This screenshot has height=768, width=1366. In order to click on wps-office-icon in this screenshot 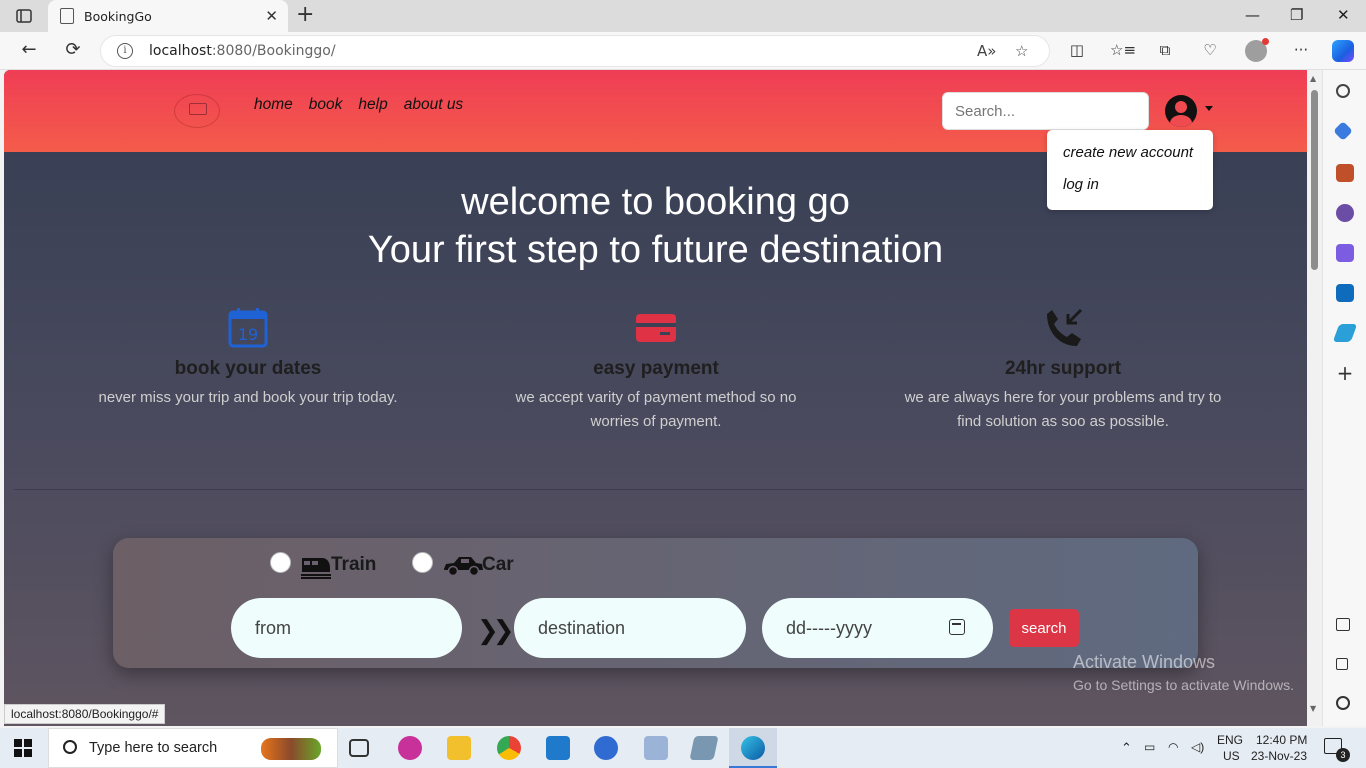, I will do `click(410, 748)`.